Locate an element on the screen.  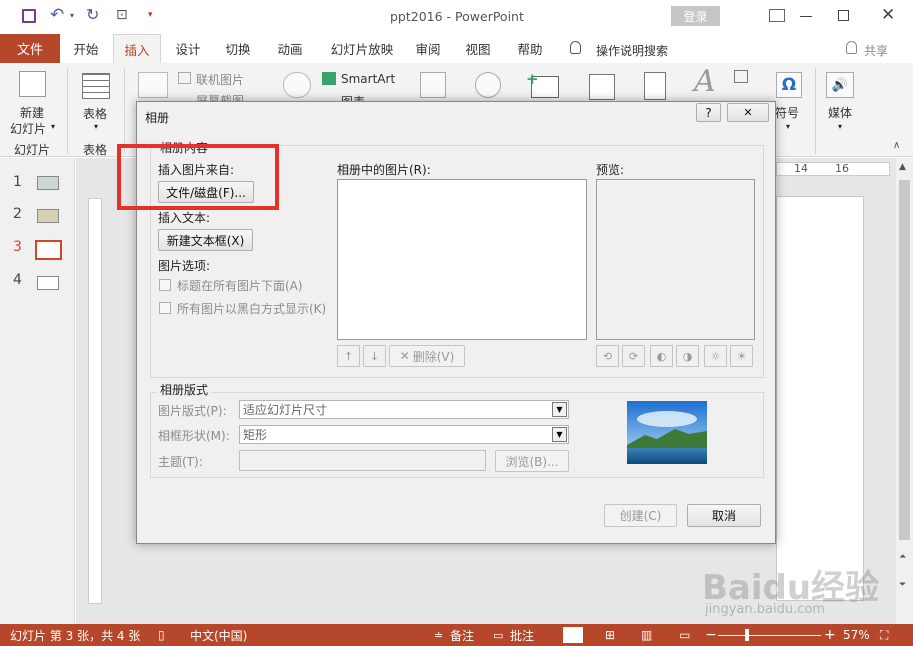
comments-button: 批注 is located at coordinates (522, 635).